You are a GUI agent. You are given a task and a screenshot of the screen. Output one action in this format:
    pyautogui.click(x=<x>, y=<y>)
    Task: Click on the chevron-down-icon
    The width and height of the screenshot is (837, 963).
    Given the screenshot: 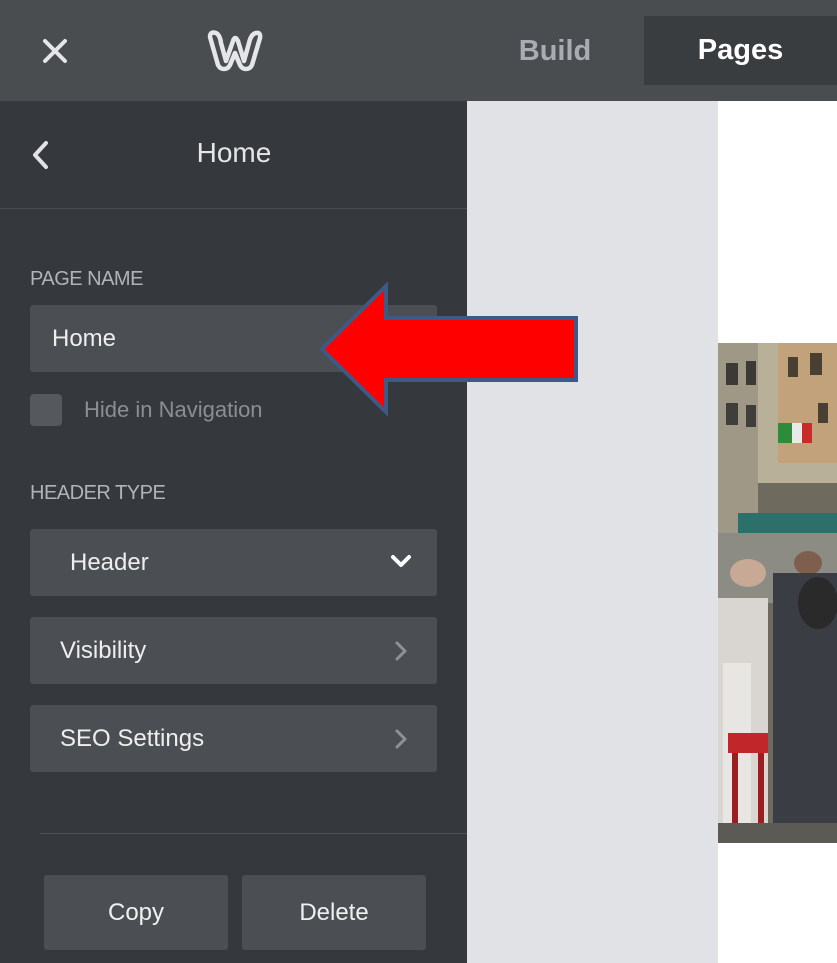 What is the action you would take?
    pyautogui.click(x=401, y=561)
    